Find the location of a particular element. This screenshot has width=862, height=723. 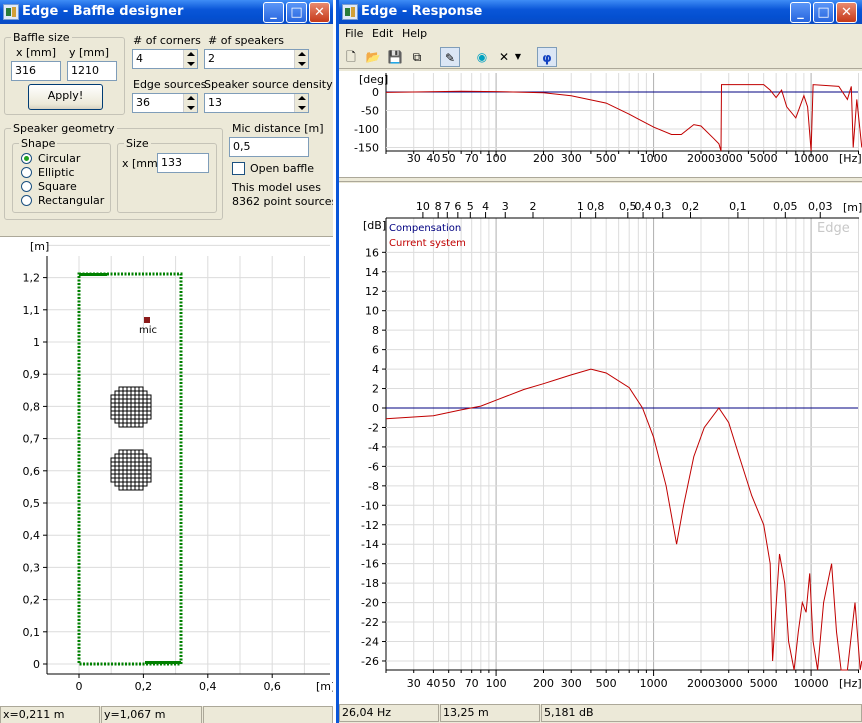

open-baffle-checkbox is located at coordinates (238, 168).